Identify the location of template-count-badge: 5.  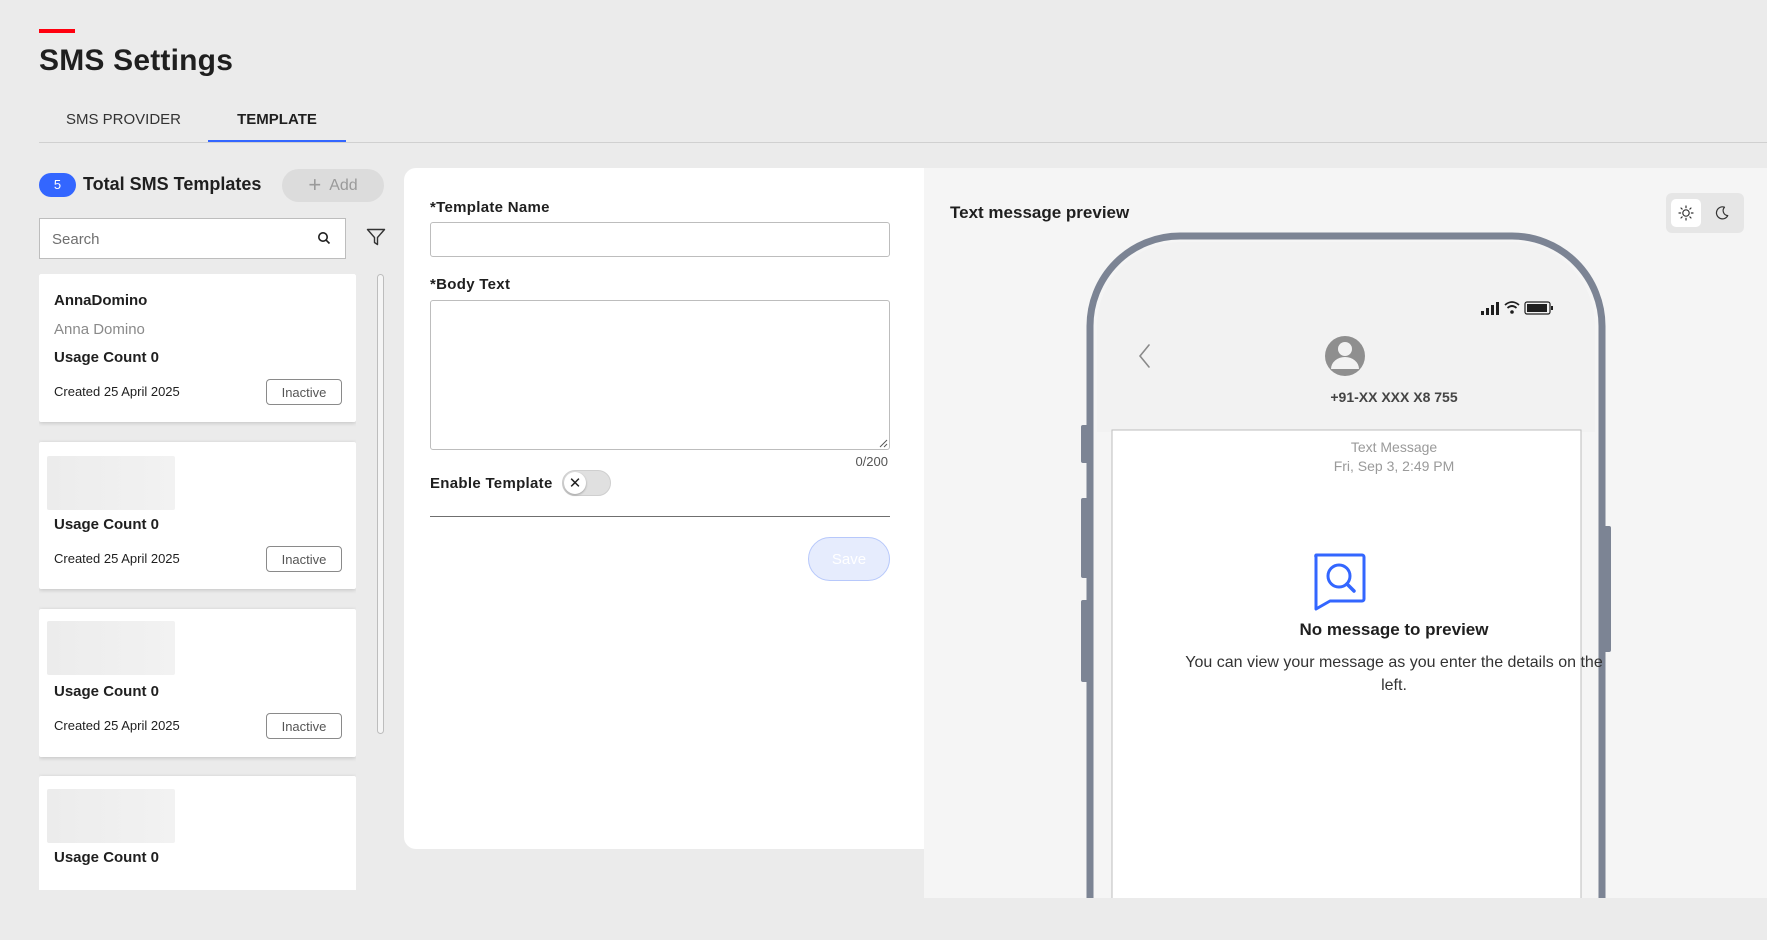
(57, 185).